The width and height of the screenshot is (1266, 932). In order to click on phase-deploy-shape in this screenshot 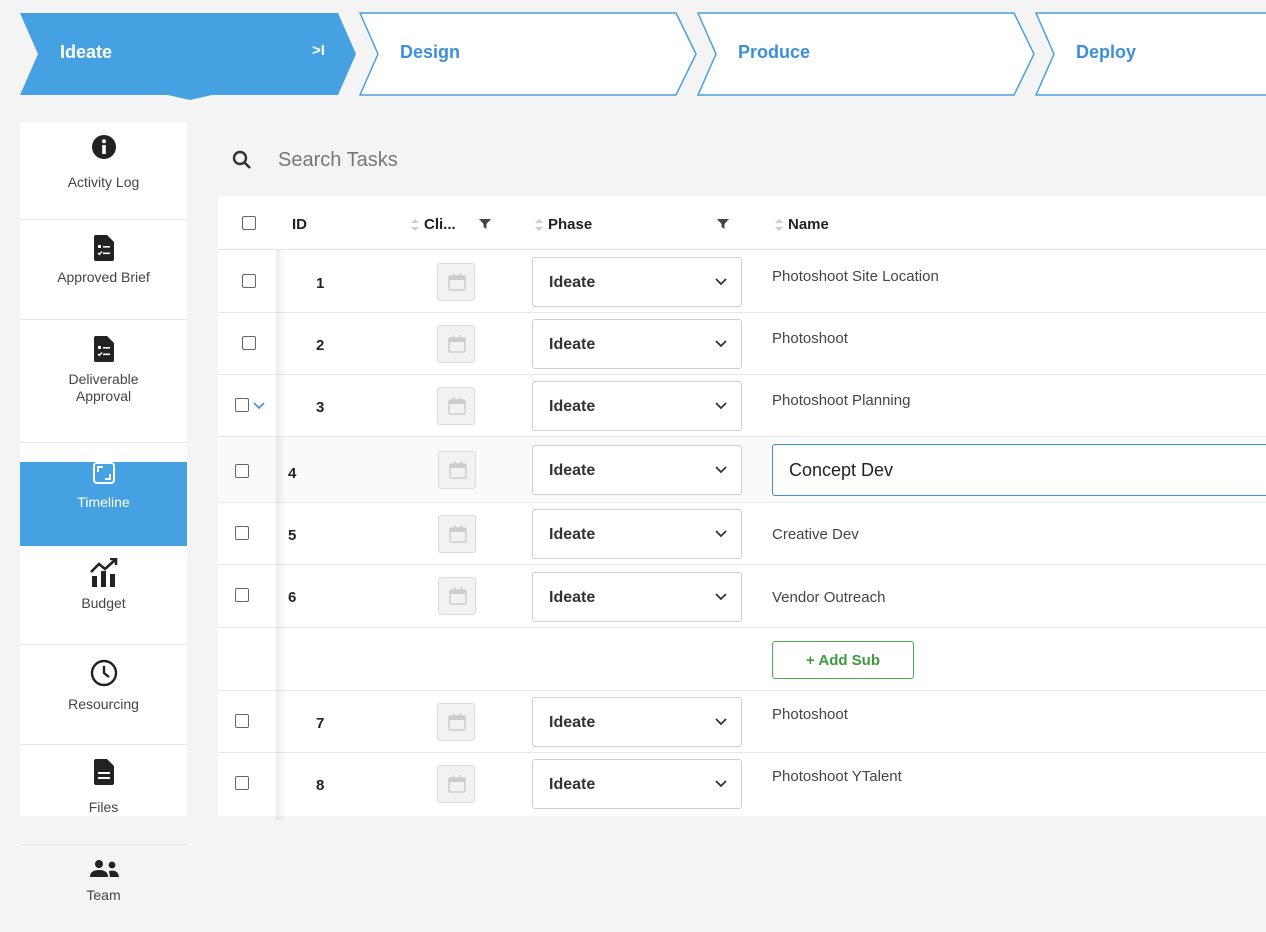, I will do `click(1150, 54)`.